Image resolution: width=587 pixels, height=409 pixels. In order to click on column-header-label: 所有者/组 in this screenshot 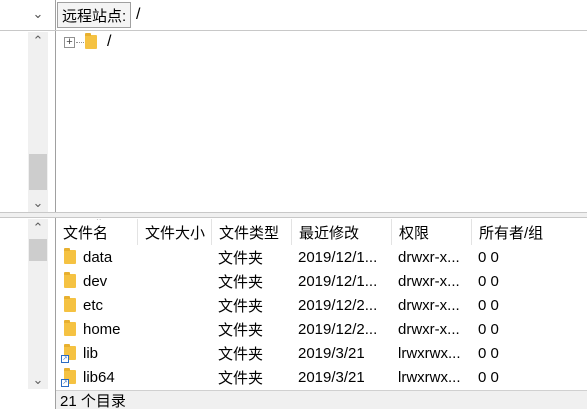, I will do `click(511, 233)`.